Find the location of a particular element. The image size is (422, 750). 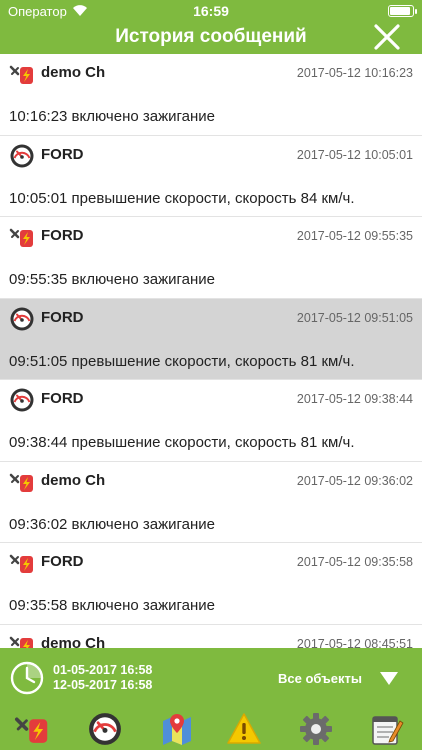

tab-ignition is located at coordinates (32, 729).